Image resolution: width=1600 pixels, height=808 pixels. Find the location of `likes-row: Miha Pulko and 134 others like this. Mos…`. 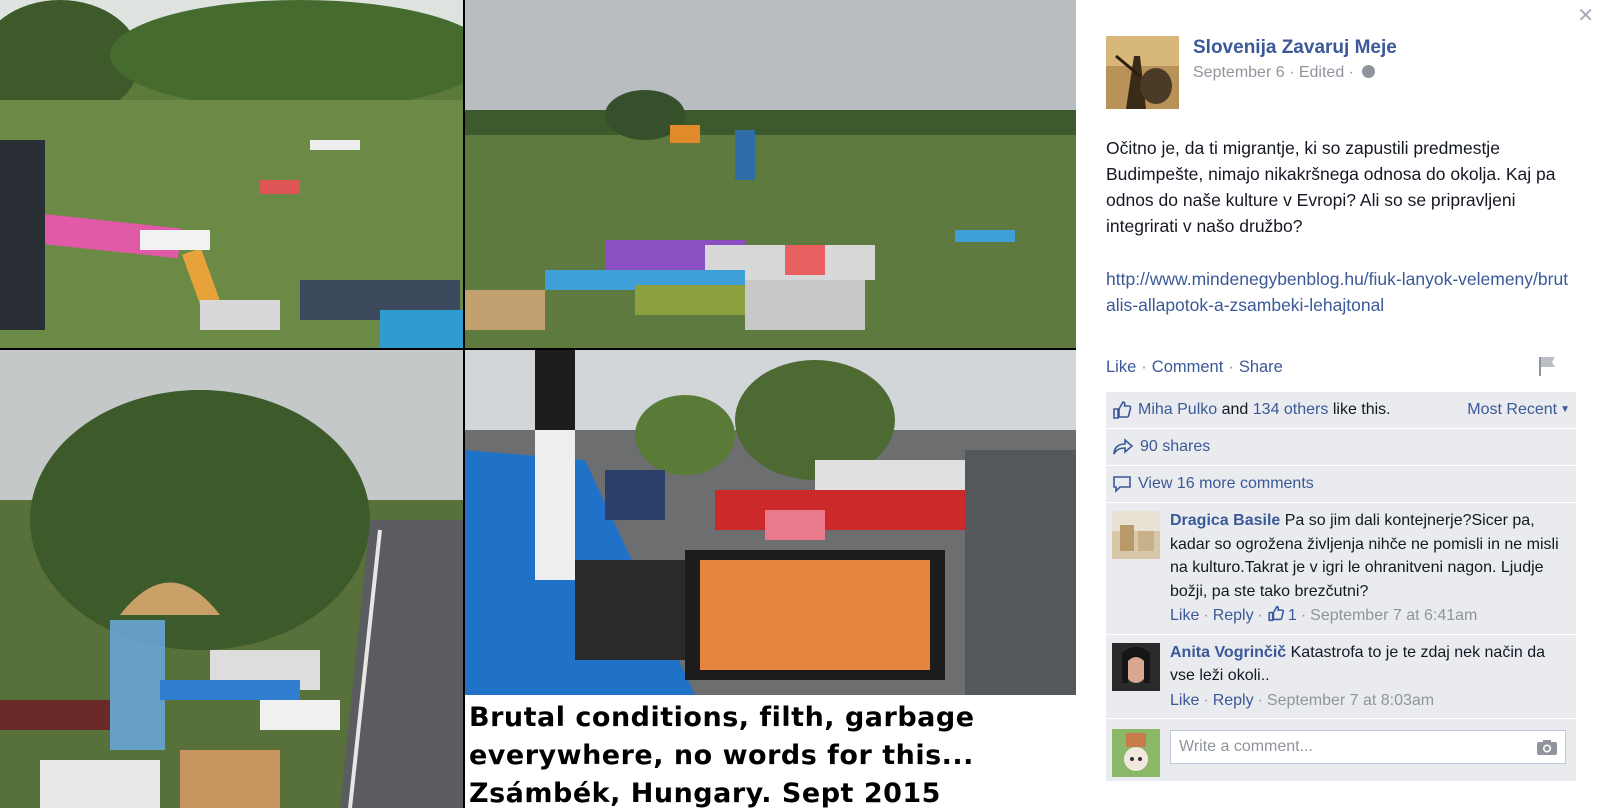

likes-row: Miha Pulko and 134 others like this. Mos… is located at coordinates (1341, 410).